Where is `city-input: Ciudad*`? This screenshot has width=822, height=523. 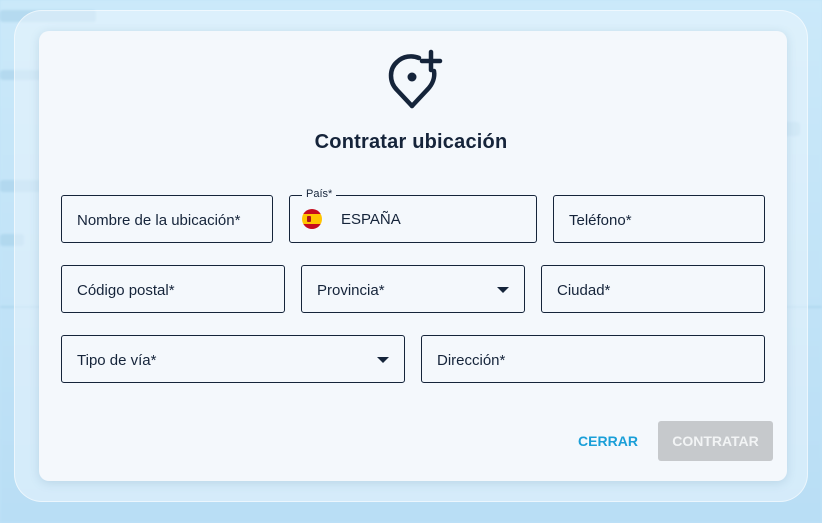
city-input: Ciudad* is located at coordinates (653, 289).